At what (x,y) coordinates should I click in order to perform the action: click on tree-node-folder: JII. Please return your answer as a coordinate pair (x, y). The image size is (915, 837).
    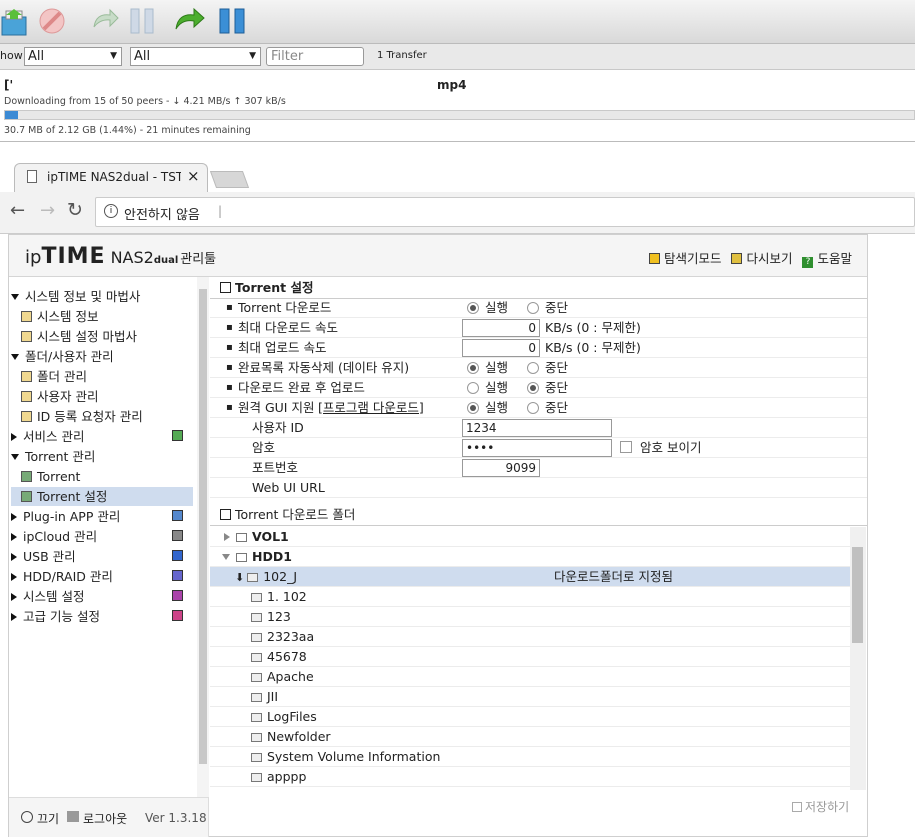
    Looking at the image, I should click on (530, 697).